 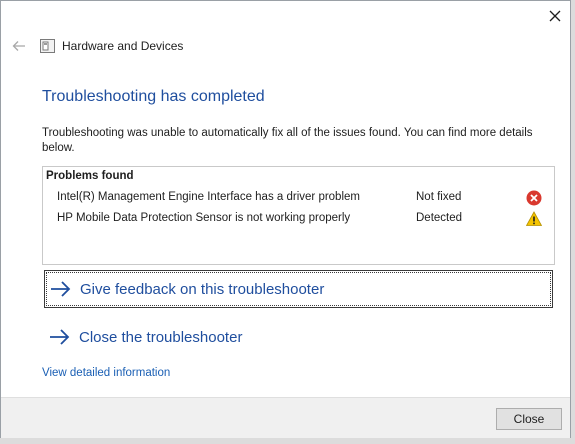 I want to click on close-icon, so click(x=555, y=16).